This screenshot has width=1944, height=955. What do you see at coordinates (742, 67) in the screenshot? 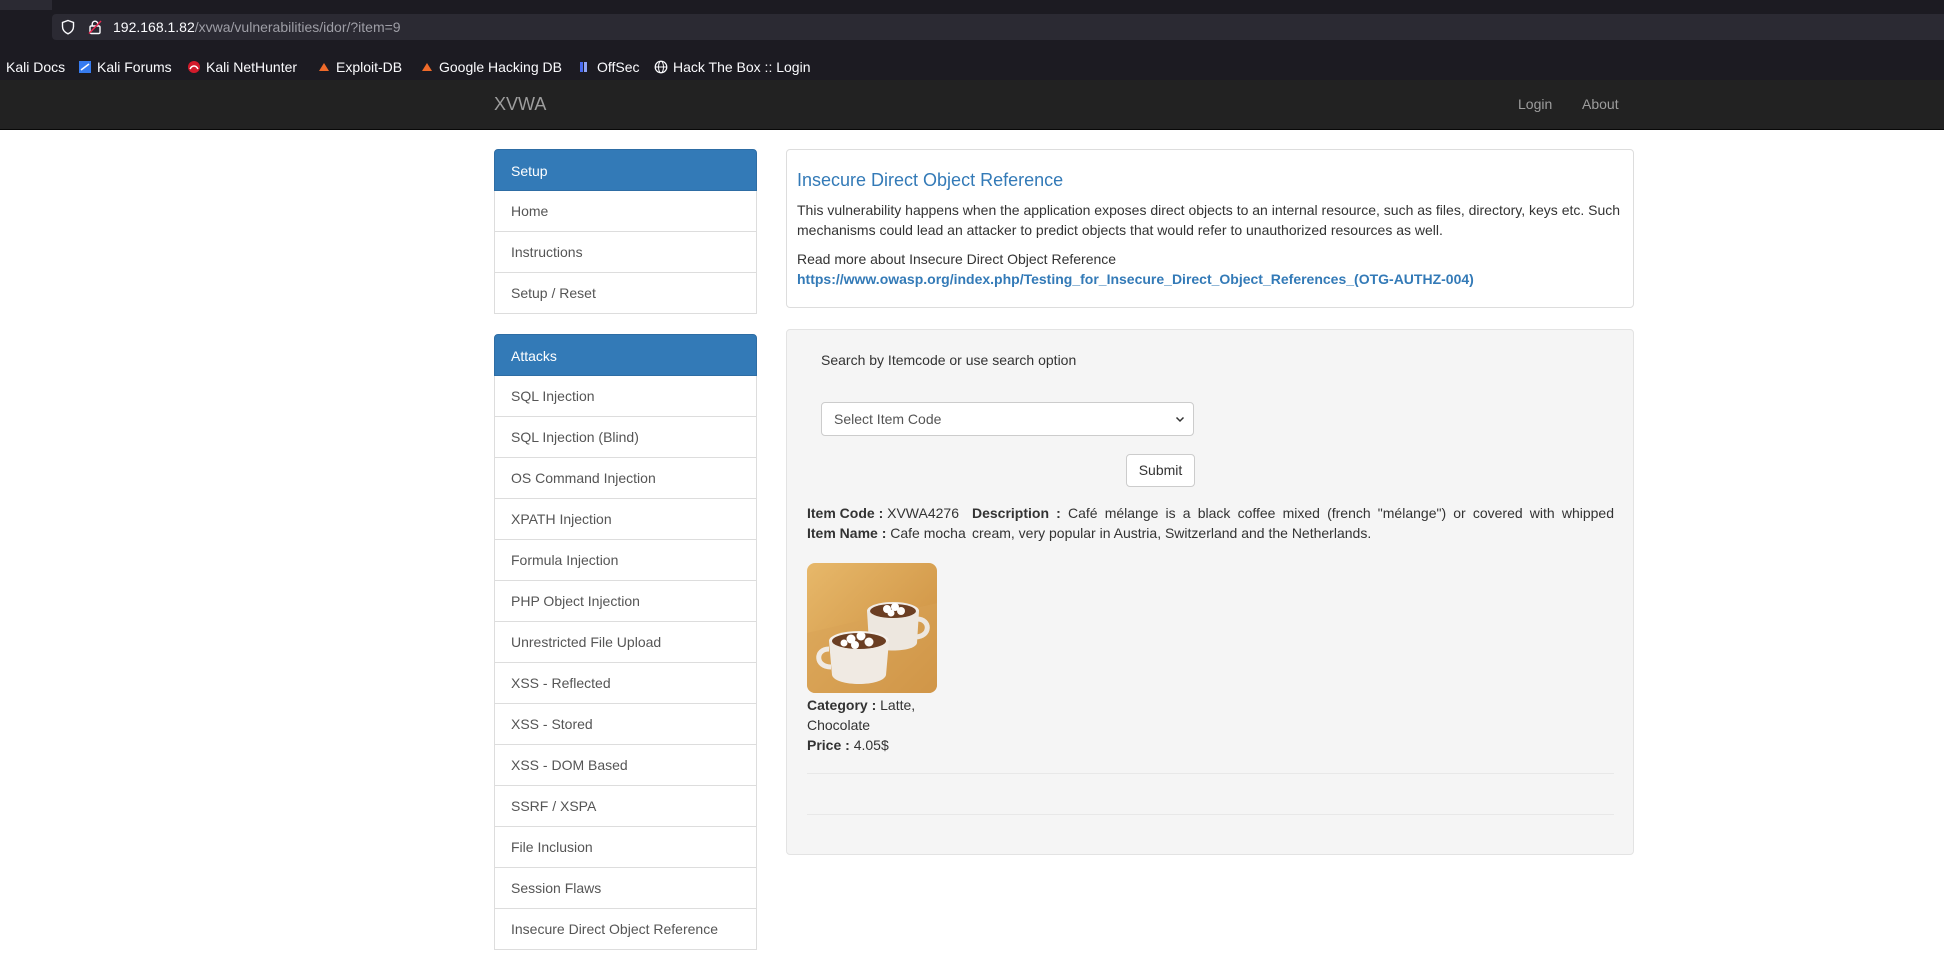
I see `bookmark-label: Hack The Box :: Login` at bounding box center [742, 67].